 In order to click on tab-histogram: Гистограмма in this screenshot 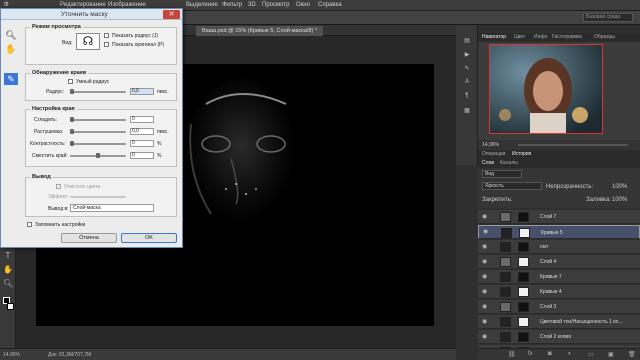, I will do `click(567, 37)`.